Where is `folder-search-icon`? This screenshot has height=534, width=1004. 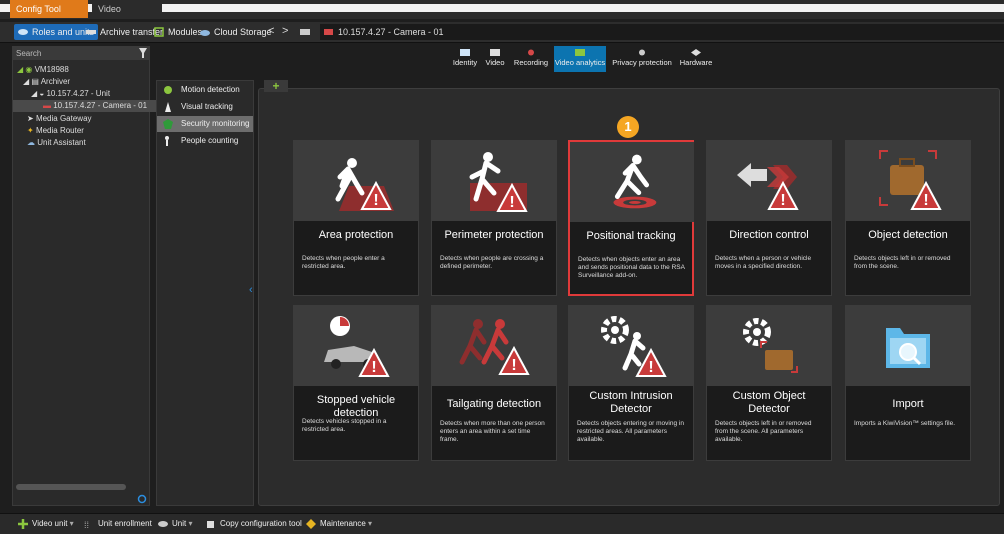
folder-search-icon is located at coordinates (908, 348).